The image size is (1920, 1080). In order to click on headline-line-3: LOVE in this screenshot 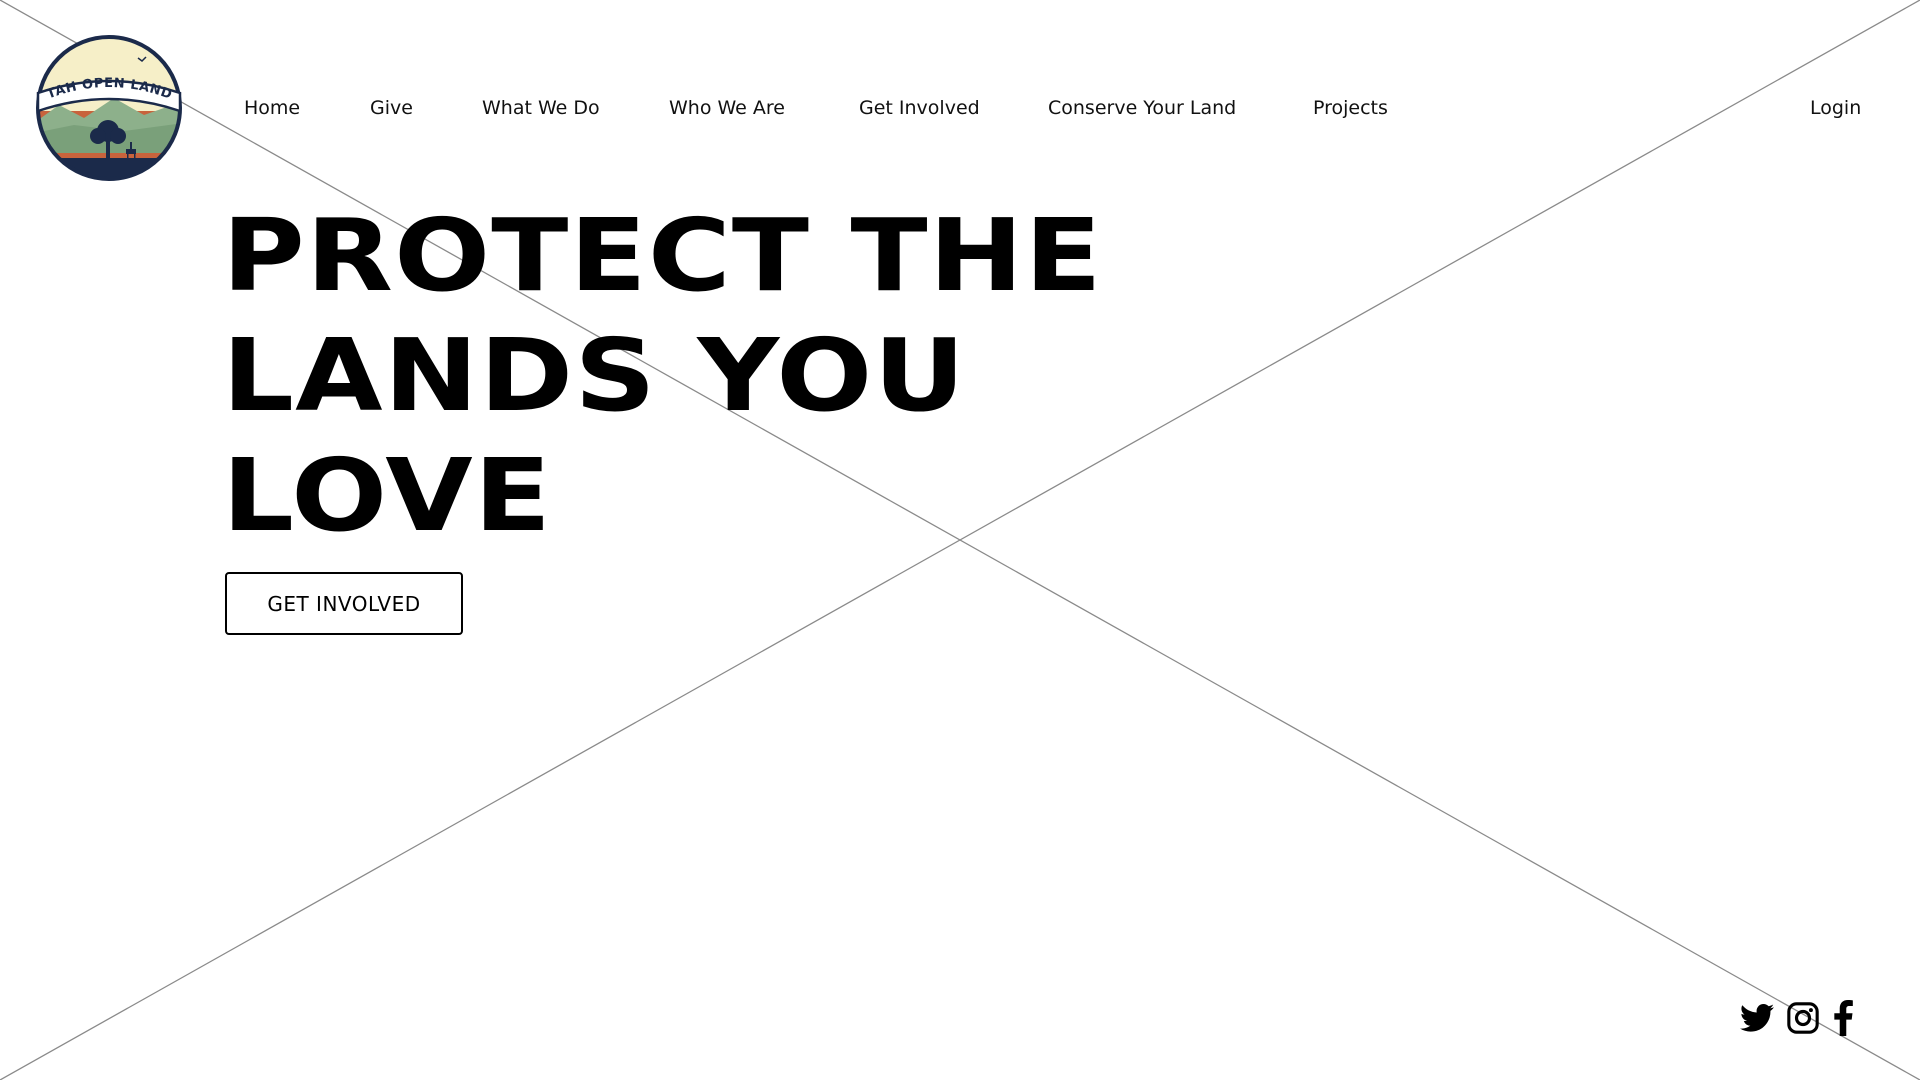, I will do `click(387, 495)`.